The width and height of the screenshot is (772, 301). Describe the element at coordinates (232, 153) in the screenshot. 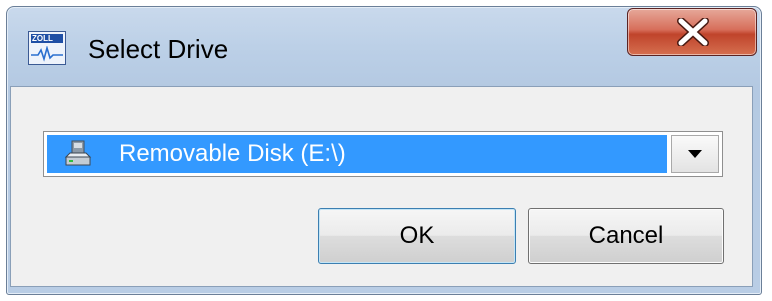

I see `drive-select-value: Removable Disk (E:\)` at that location.